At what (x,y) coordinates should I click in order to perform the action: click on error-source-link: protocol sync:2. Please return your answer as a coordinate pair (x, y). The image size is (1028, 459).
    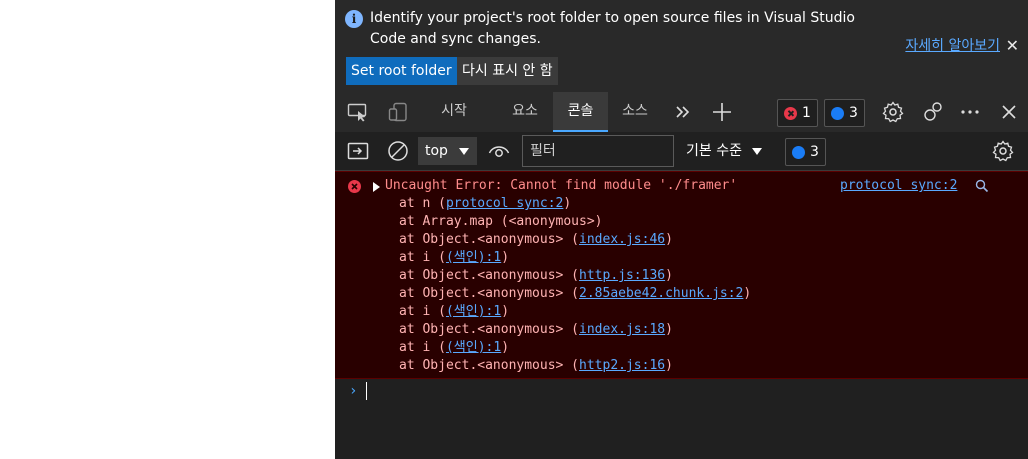
    Looking at the image, I should click on (898, 185).